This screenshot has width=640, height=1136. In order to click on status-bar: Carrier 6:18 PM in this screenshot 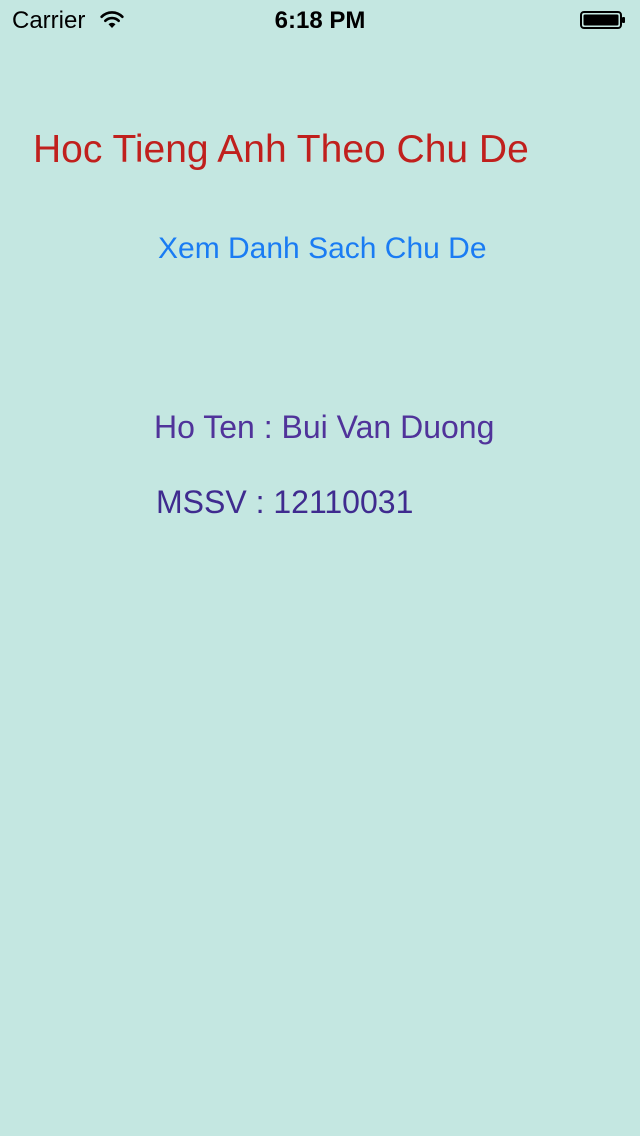, I will do `click(320, 20)`.